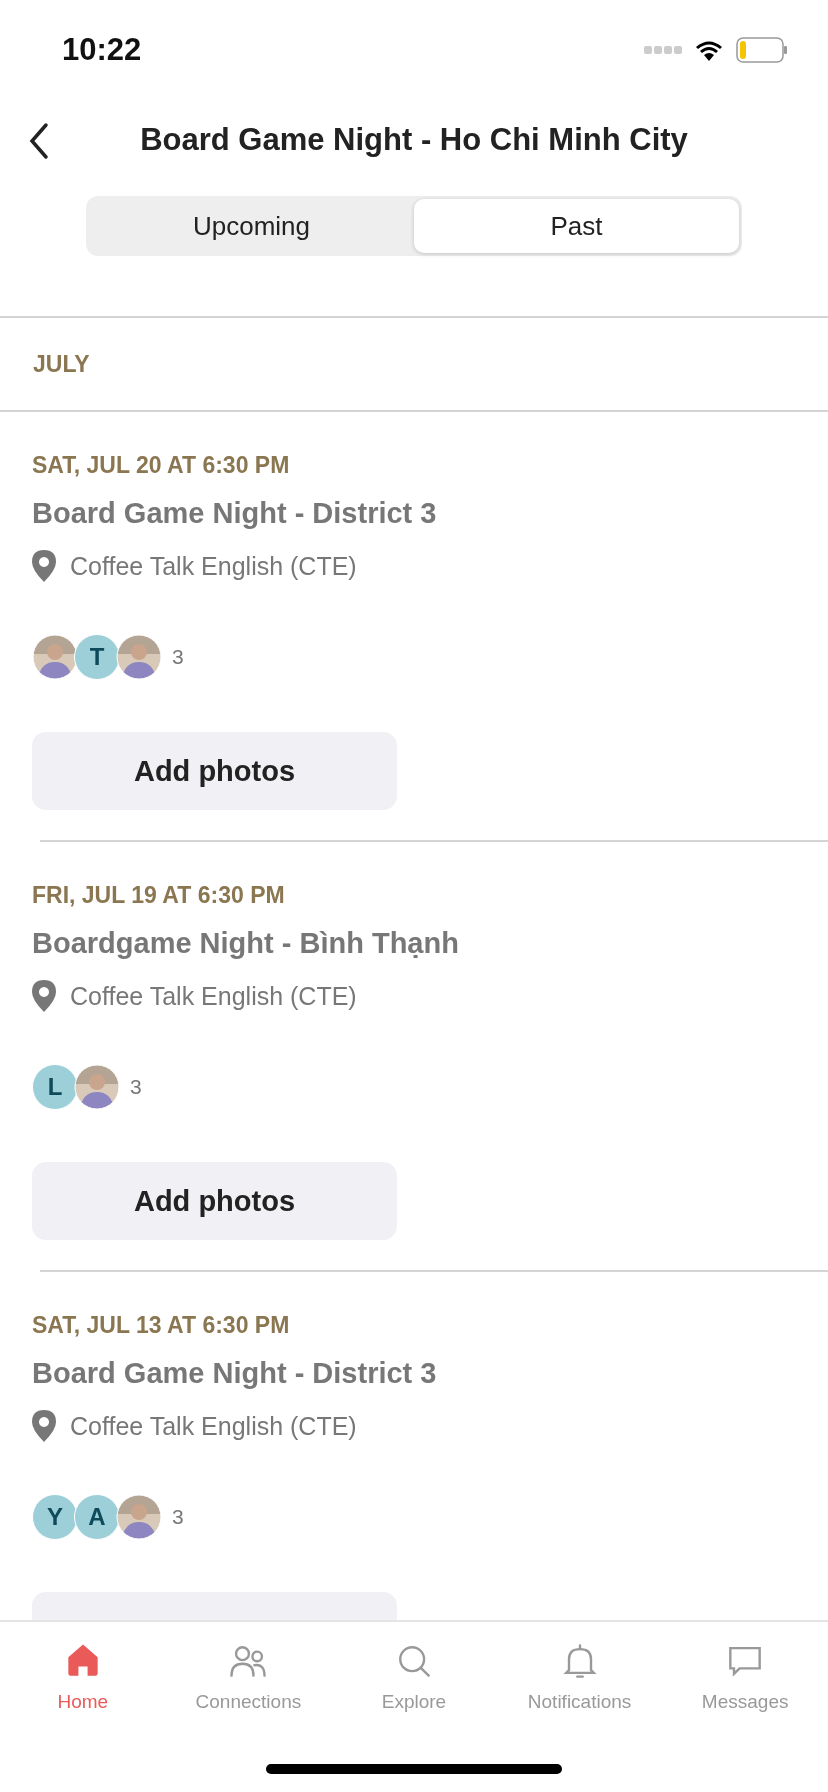  What do you see at coordinates (414, 943) in the screenshot?
I see `event-title: Boardgame Night - Bình Thạnh` at bounding box center [414, 943].